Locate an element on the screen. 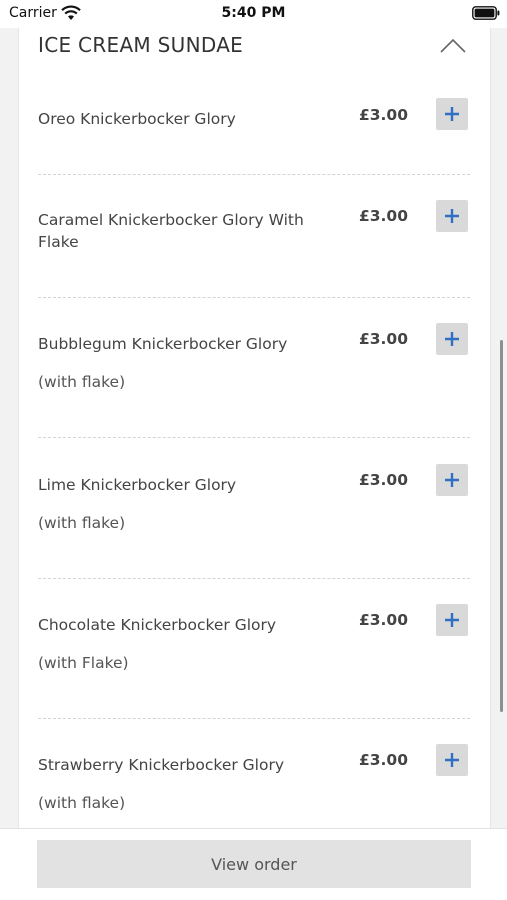 Image resolution: width=507 pixels, height=900 pixels. status-time: 5:40 PM is located at coordinates (253, 13).